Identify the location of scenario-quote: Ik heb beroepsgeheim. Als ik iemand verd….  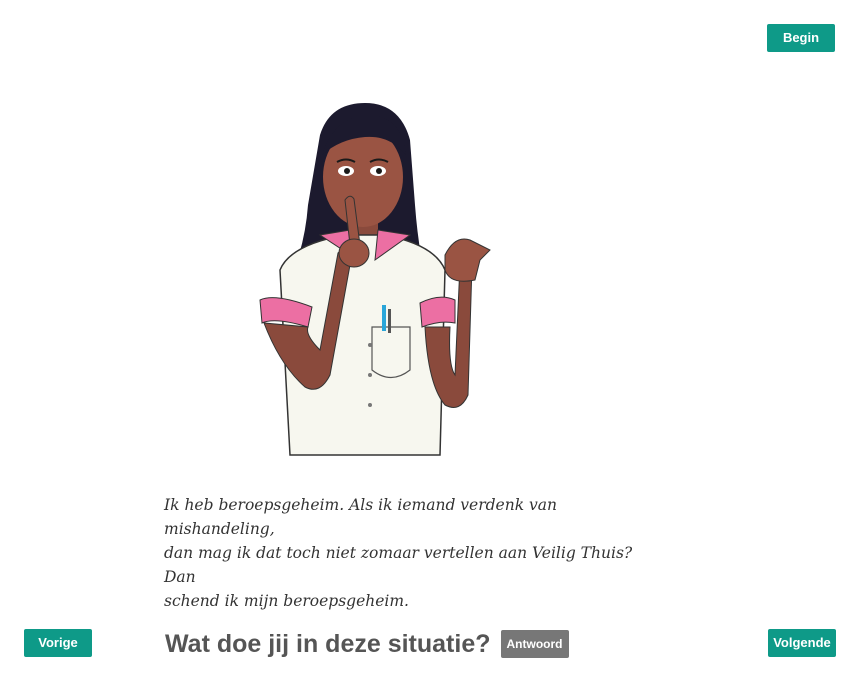
(409, 553).